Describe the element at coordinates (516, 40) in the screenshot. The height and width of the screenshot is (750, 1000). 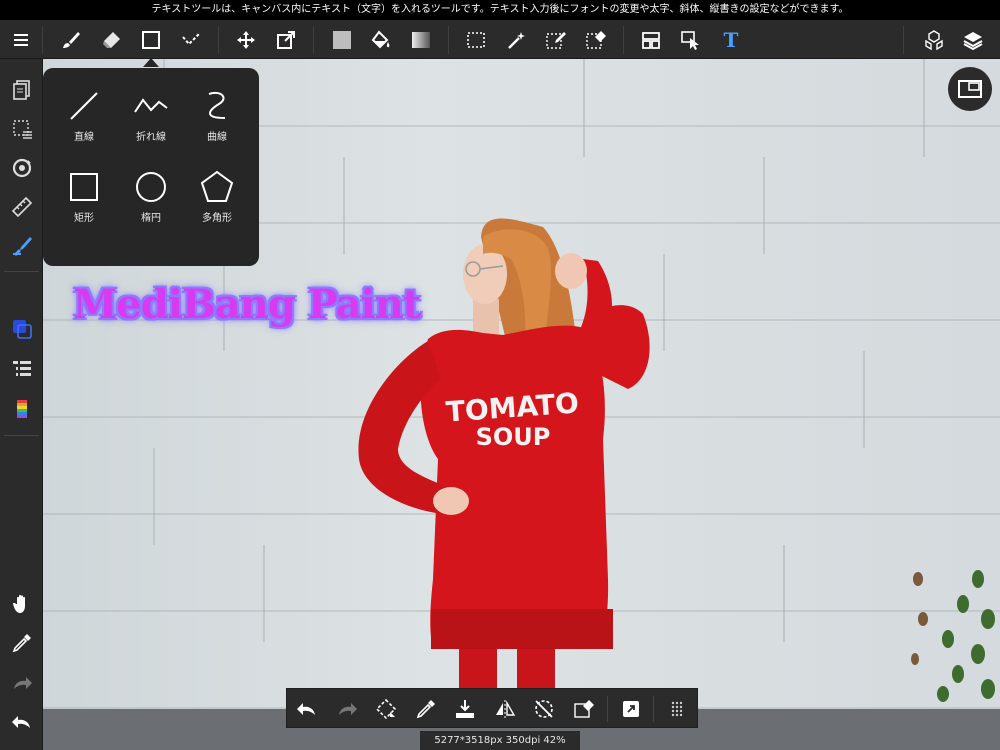
I see `magic-wand-icon` at that location.